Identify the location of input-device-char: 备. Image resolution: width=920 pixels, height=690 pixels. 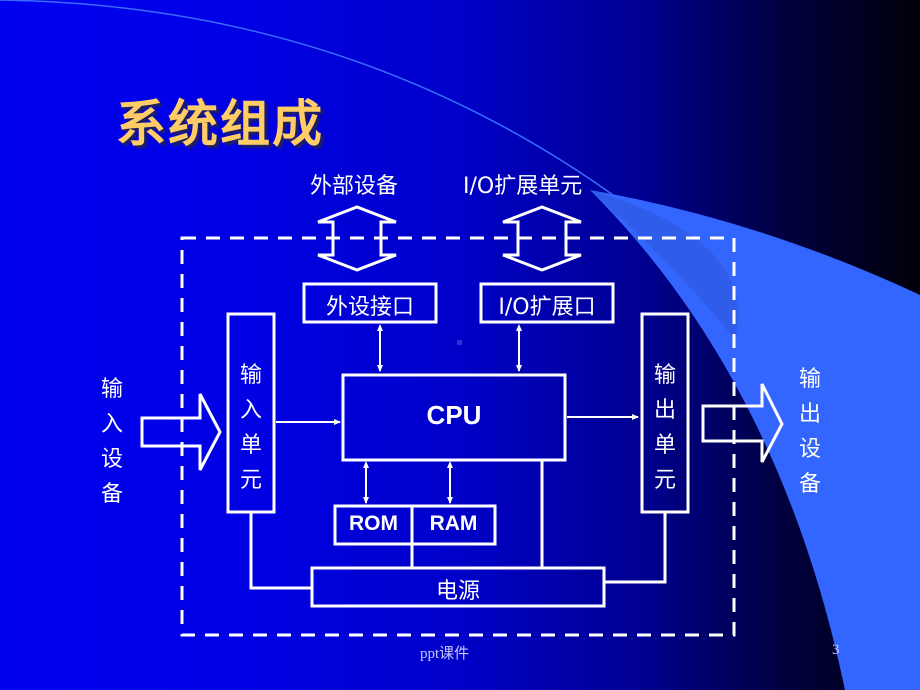
(111, 494).